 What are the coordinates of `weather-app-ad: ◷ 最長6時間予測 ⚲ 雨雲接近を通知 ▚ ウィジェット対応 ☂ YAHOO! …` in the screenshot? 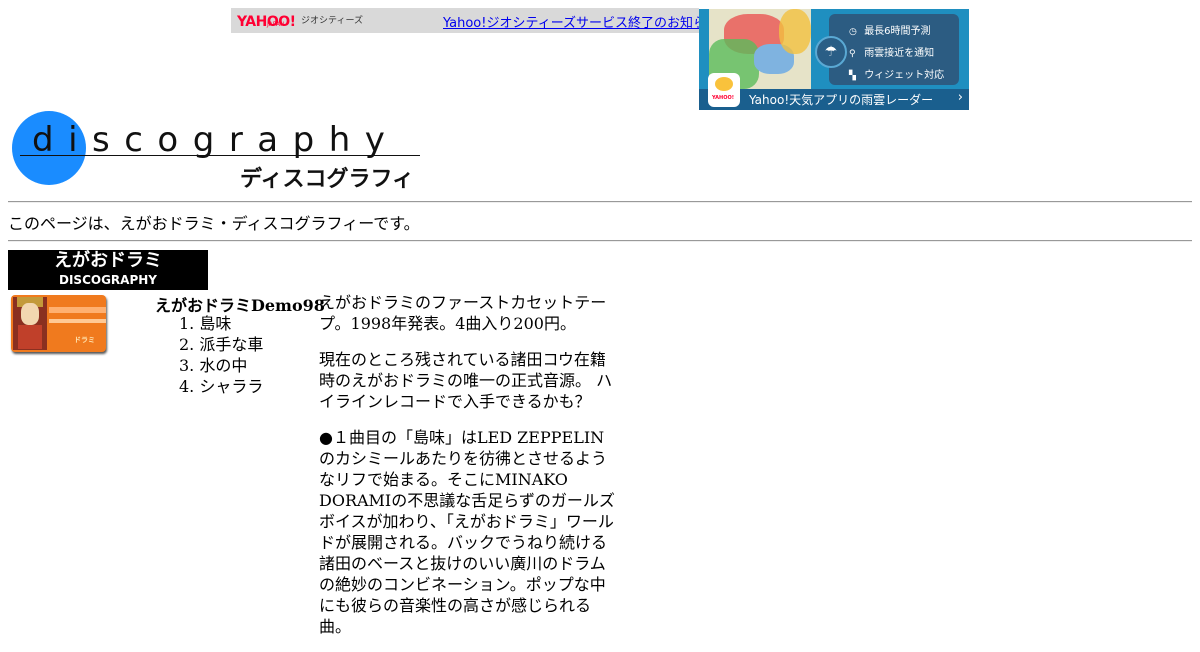 It's located at (834, 59).